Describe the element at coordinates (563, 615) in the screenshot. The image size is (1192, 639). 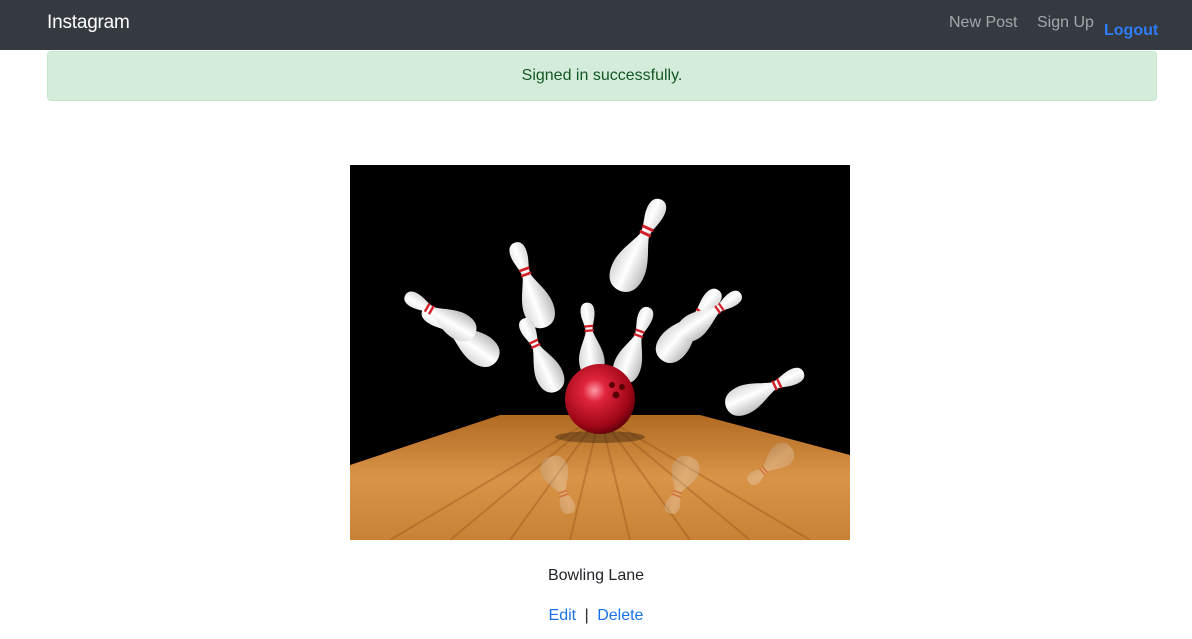
I see `edit-link: Edit` at that location.